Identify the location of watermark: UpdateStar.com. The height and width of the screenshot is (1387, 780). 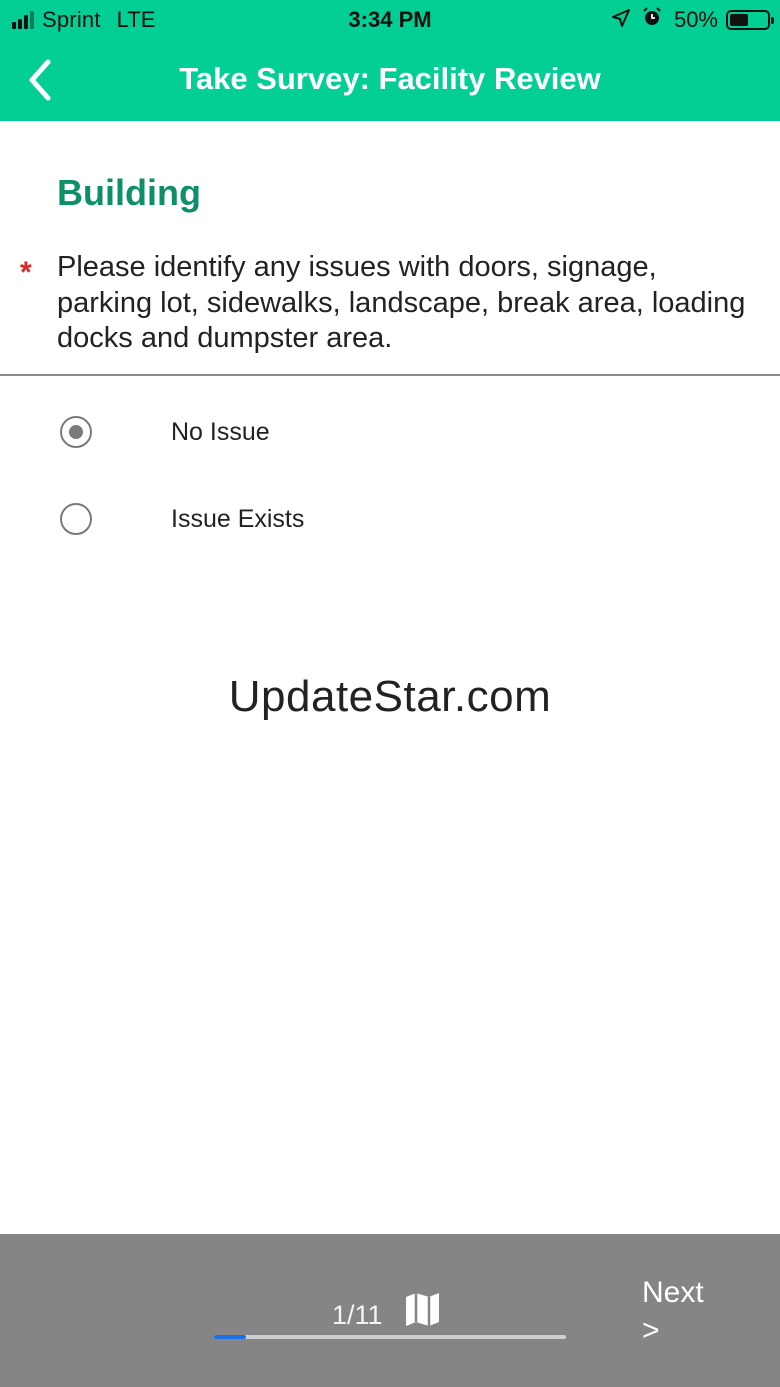
(390, 696).